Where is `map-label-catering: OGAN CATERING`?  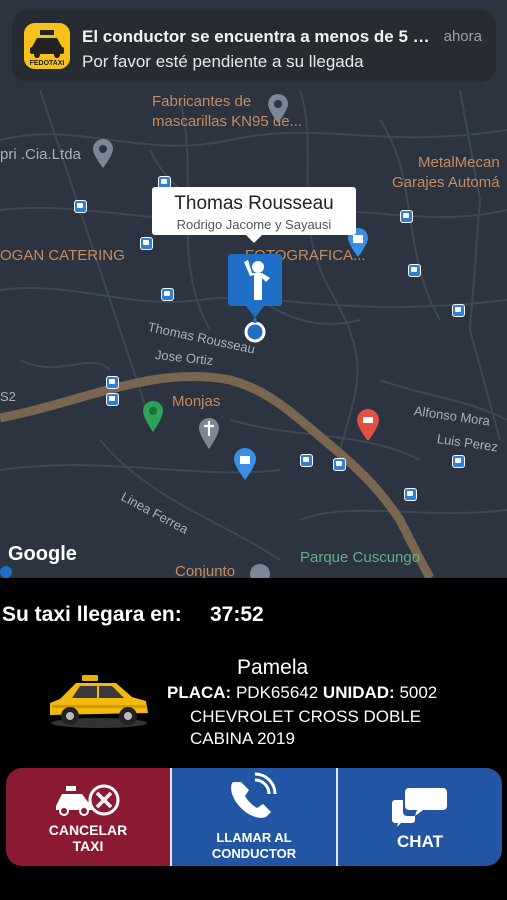 map-label-catering: OGAN CATERING is located at coordinates (62, 255).